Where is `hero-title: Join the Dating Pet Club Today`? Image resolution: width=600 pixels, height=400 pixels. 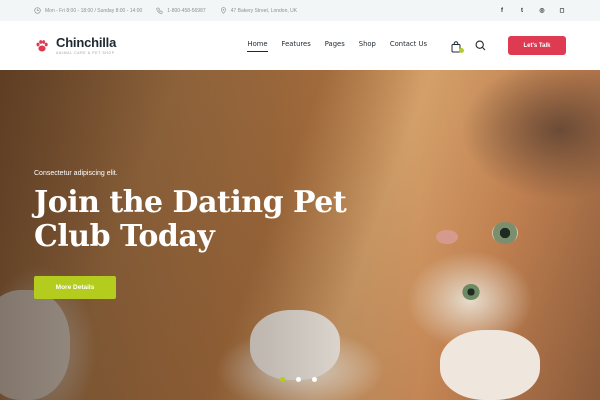 hero-title: Join the Dating Pet Club Today is located at coordinates (190, 219).